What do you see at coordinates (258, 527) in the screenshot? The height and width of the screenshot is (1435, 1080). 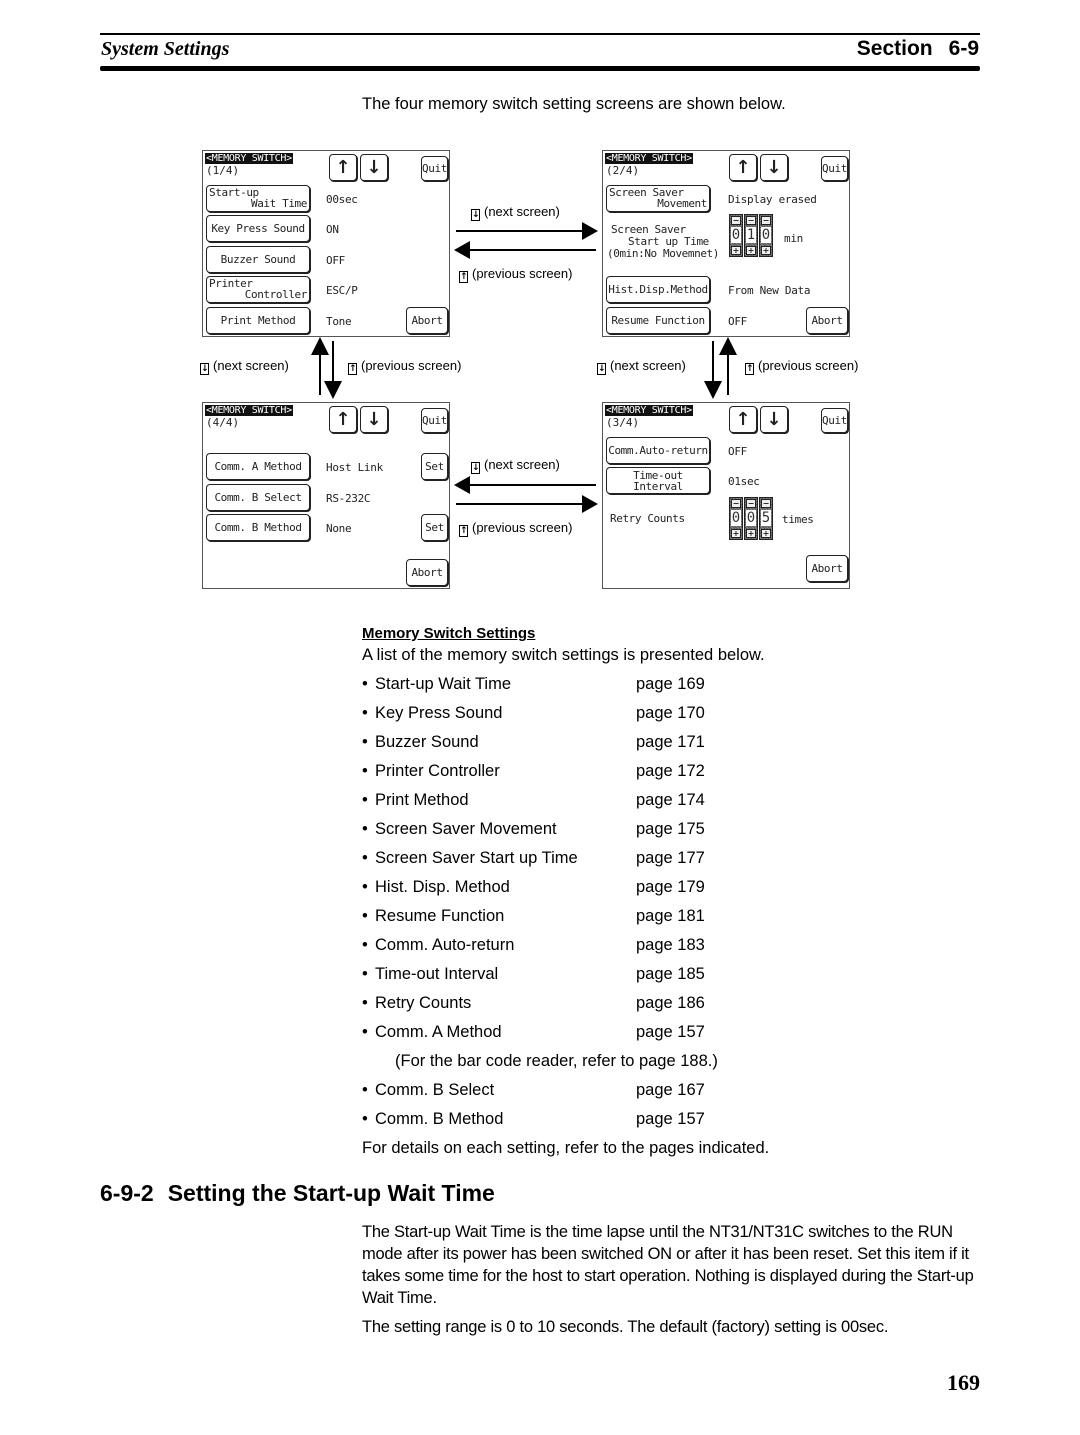 I see `comm-b-method-button: Comm. B Method` at bounding box center [258, 527].